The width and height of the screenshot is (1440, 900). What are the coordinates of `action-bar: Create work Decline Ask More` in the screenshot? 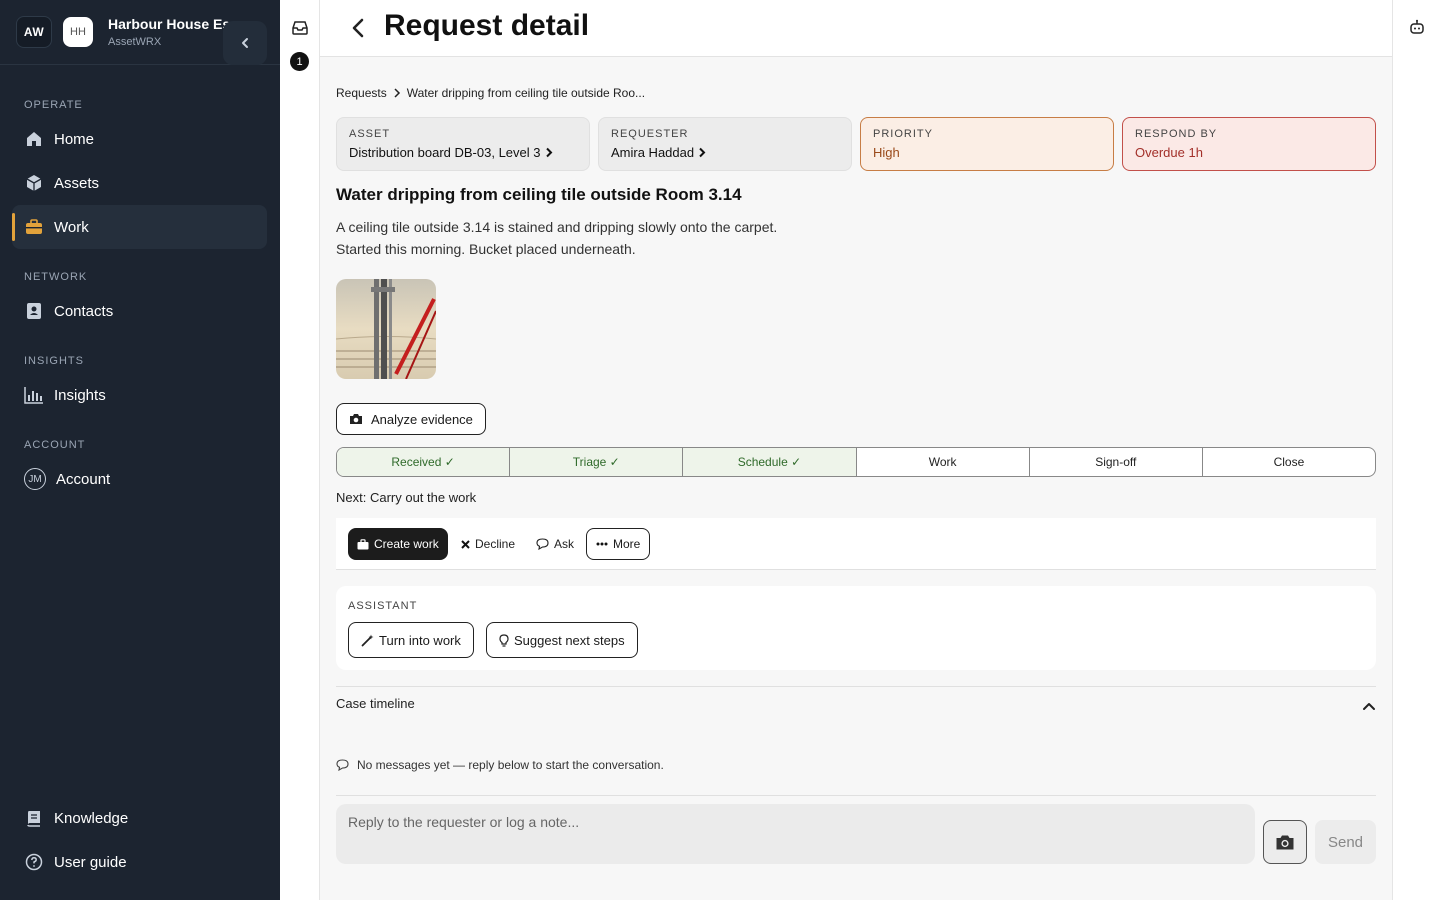 It's located at (856, 544).